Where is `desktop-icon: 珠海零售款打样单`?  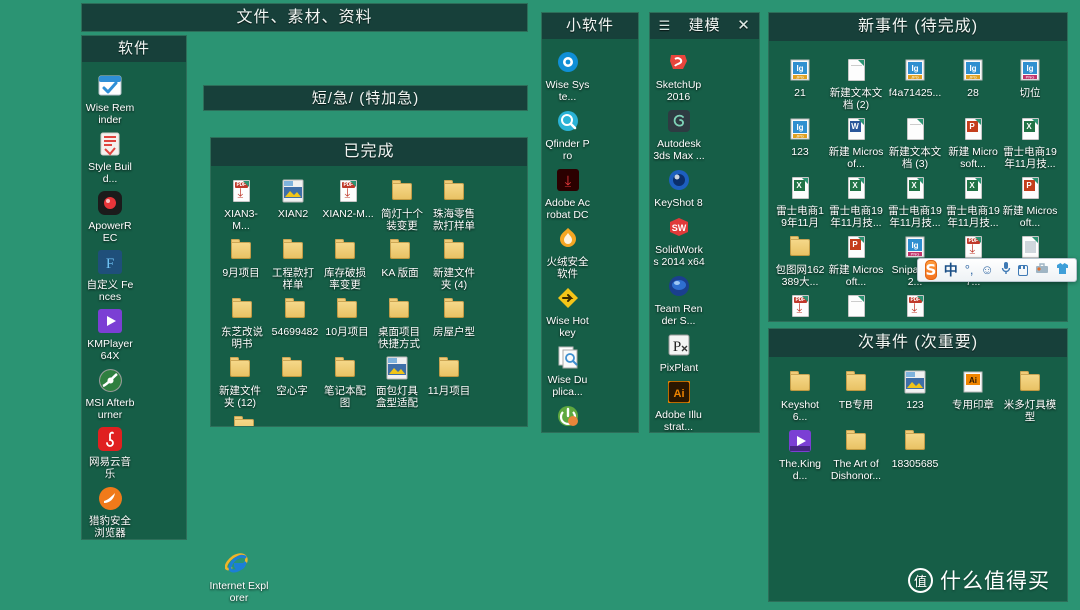 desktop-icon: 珠海零售款打样单 is located at coordinates (454, 203).